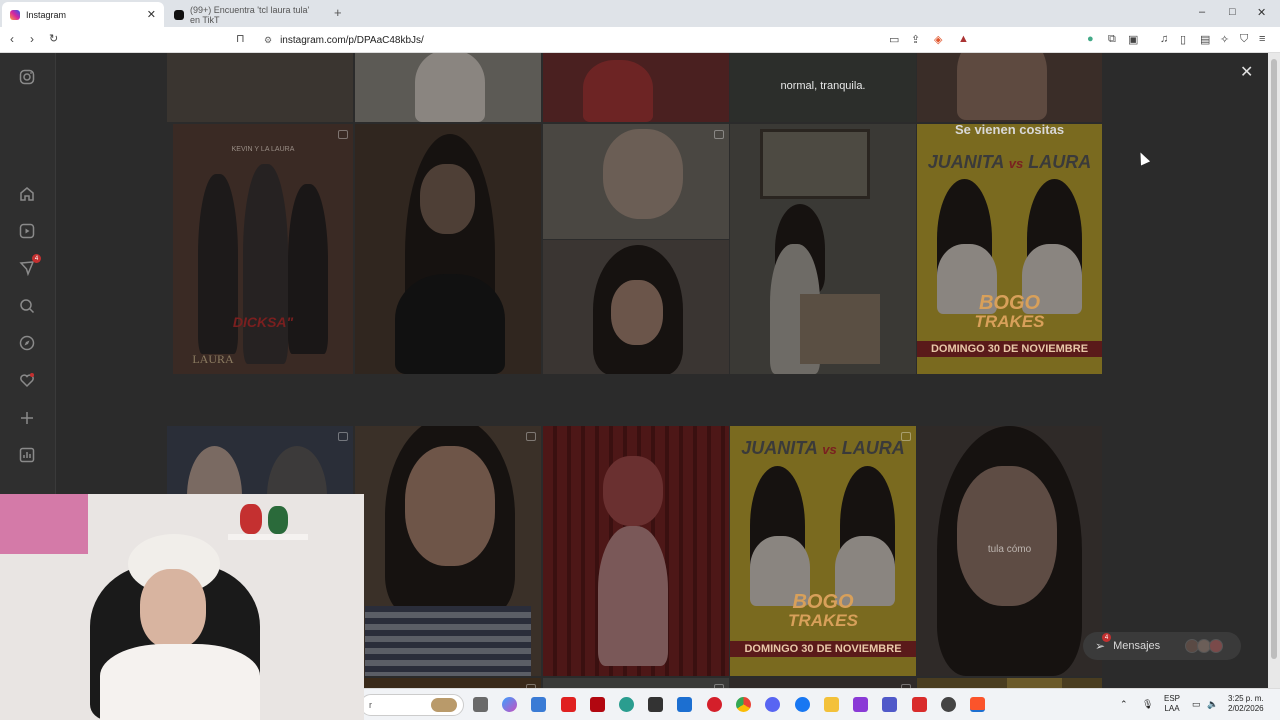 Image resolution: width=1280 pixels, height=720 pixels. Describe the element at coordinates (772, 704) in the screenshot. I see `discord-icon` at that location.